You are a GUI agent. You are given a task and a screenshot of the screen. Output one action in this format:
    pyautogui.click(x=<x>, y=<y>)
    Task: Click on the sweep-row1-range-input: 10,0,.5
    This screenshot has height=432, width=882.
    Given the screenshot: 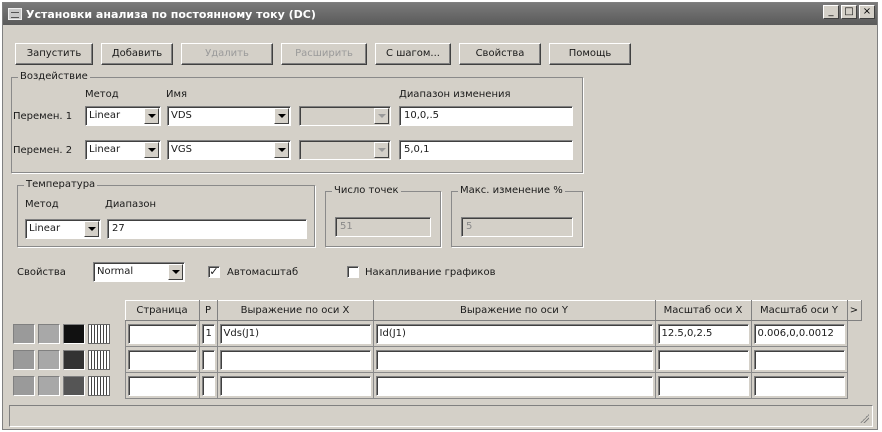 What is the action you would take?
    pyautogui.click(x=486, y=116)
    